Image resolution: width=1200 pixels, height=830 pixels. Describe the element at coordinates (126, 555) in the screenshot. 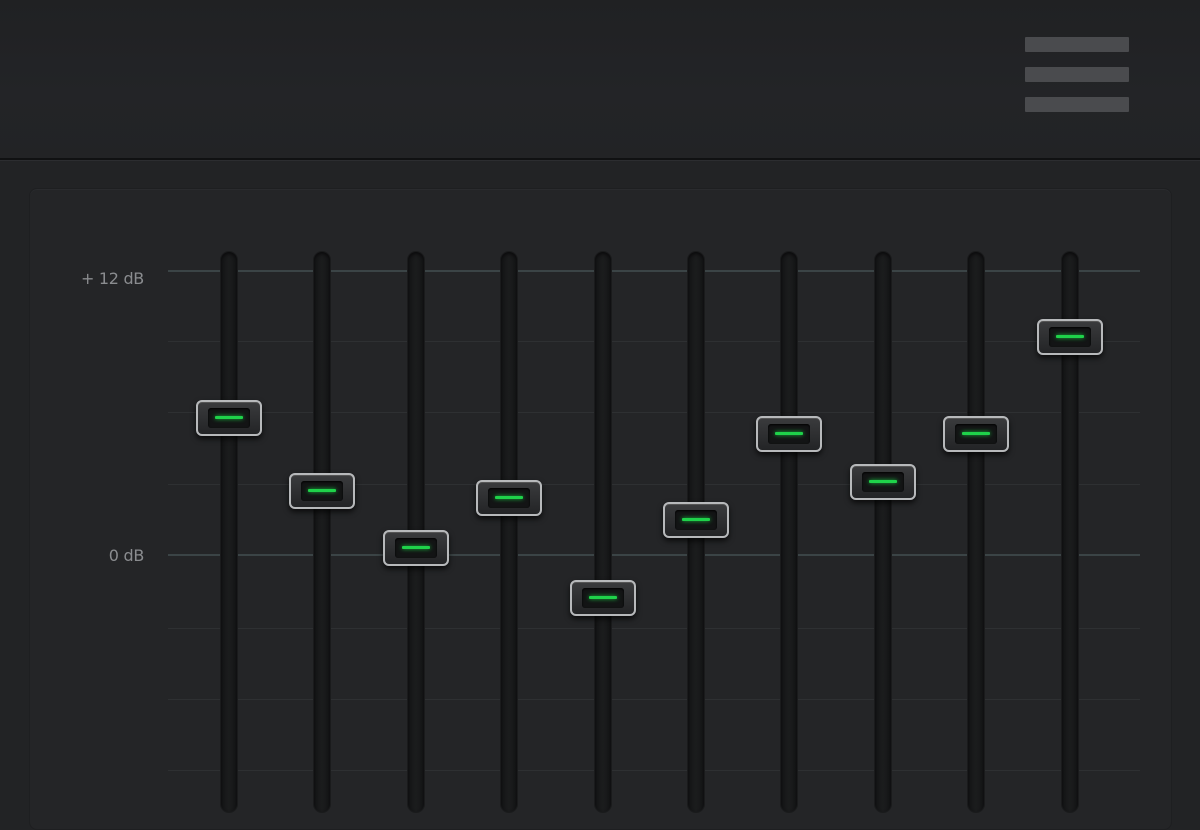

I see `label-zero-db: 0 dB` at that location.